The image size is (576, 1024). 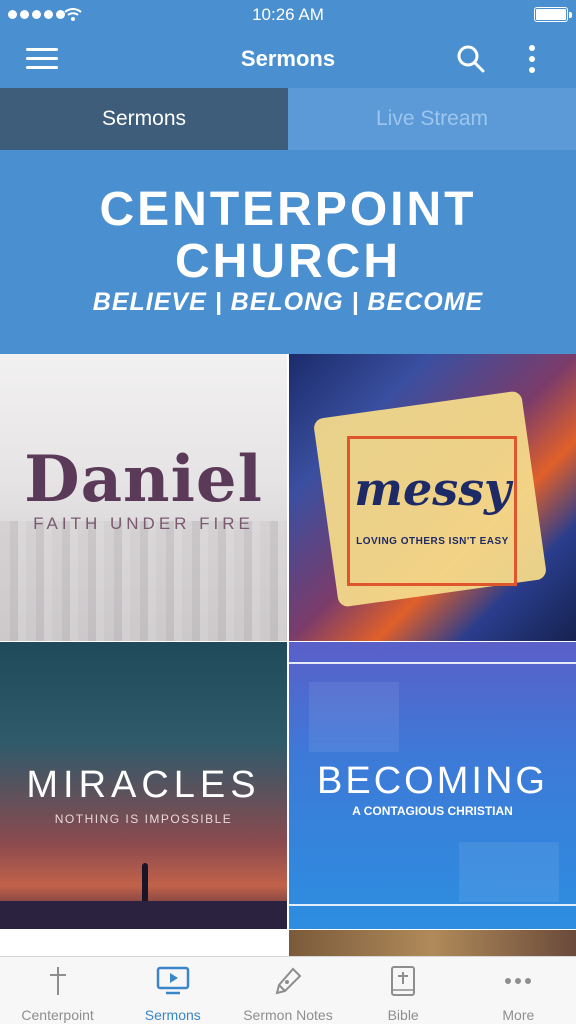 I want to click on sermon-card-becoming: BECOMING A CONTAGIOUS CHRISTIAN, so click(x=432, y=785).